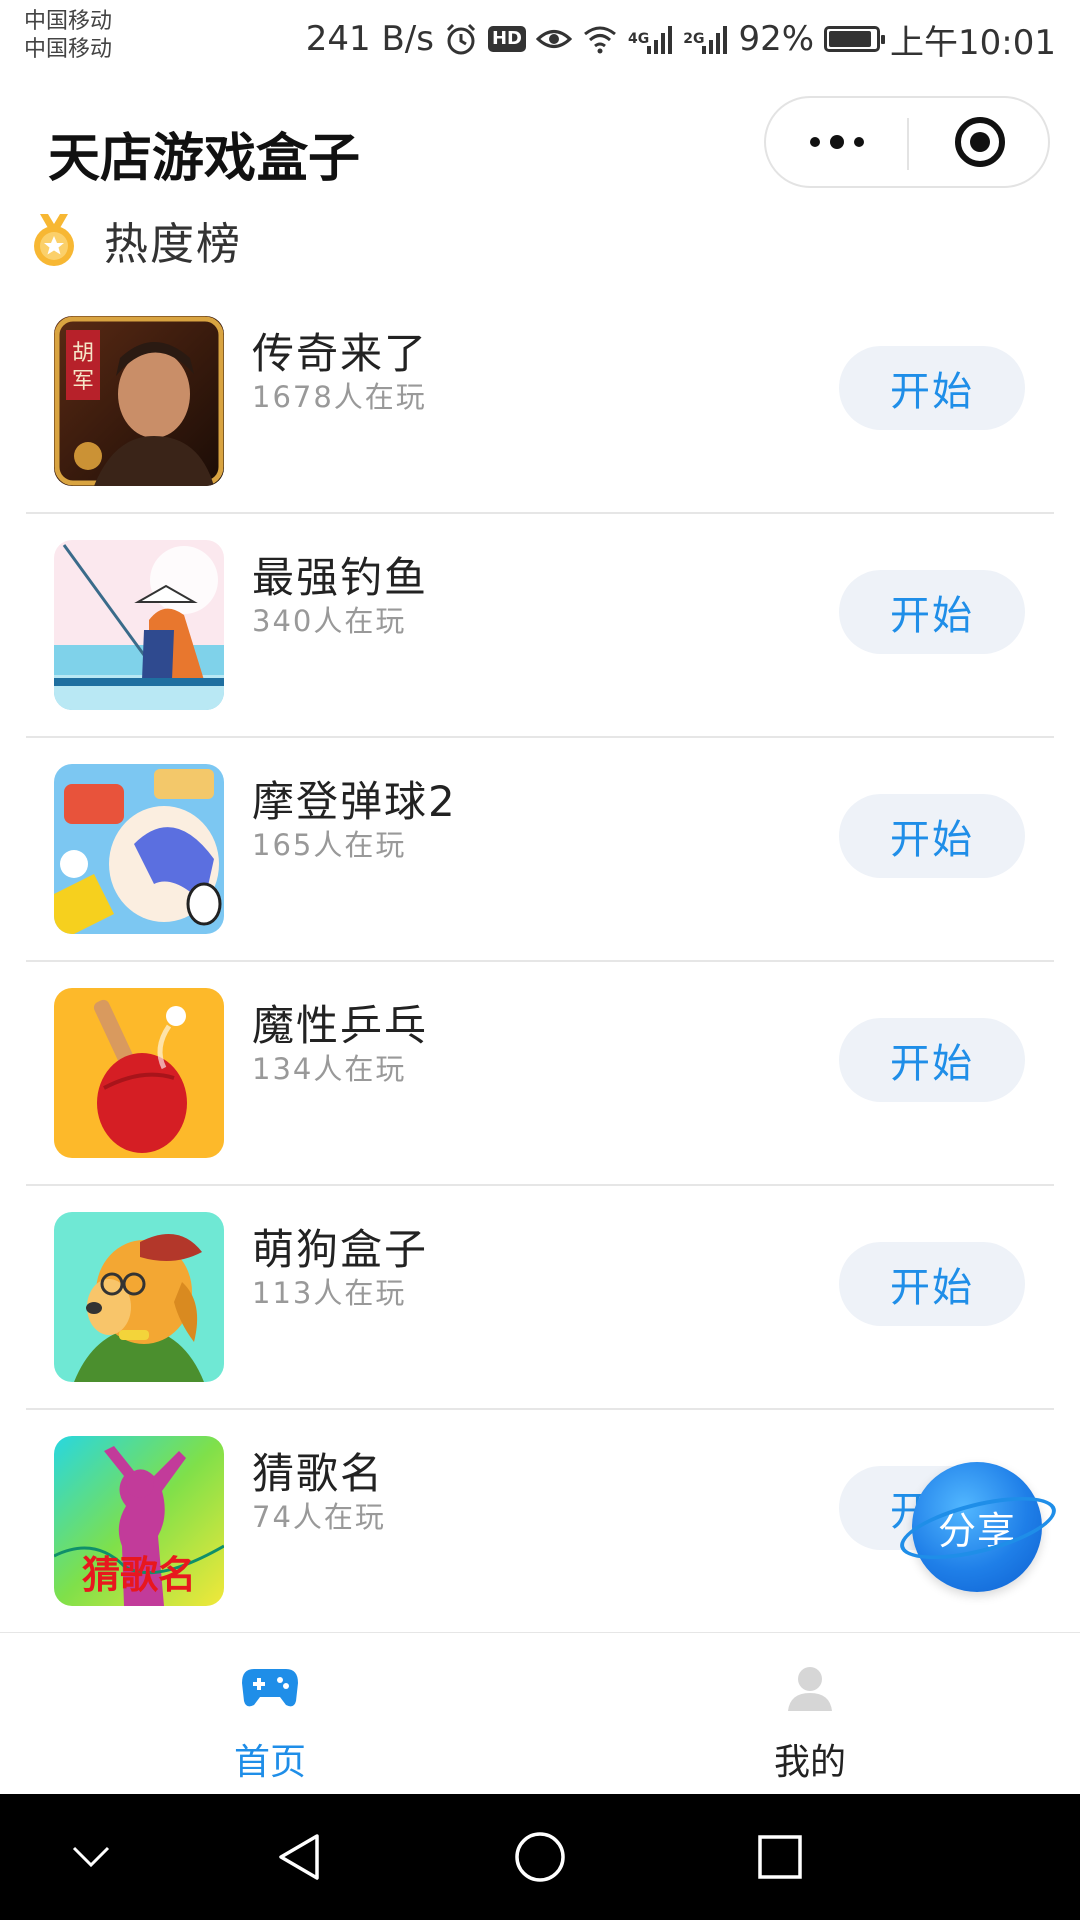 The height and width of the screenshot is (1920, 1080). Describe the element at coordinates (506, 39) in the screenshot. I see `hd-icon: HD` at that location.